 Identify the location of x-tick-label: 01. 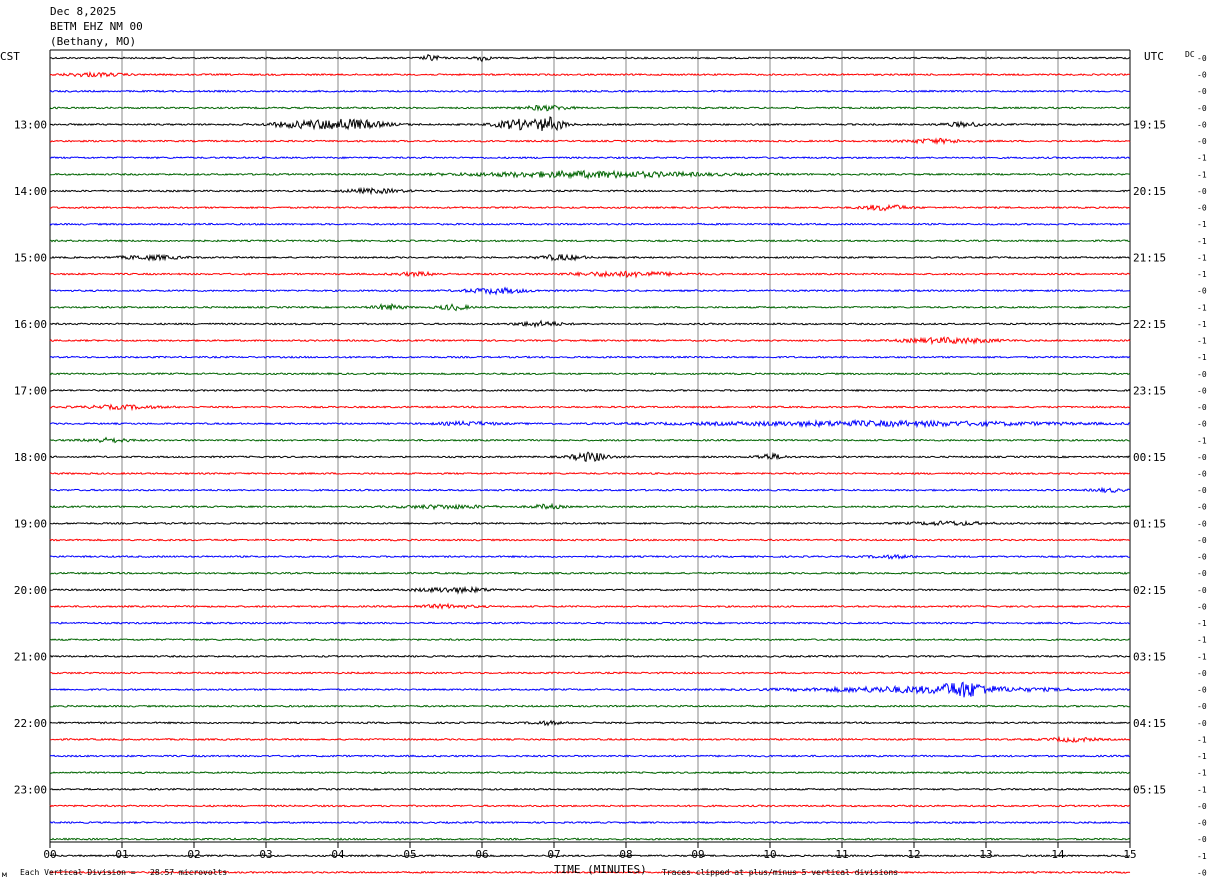
(121, 854).